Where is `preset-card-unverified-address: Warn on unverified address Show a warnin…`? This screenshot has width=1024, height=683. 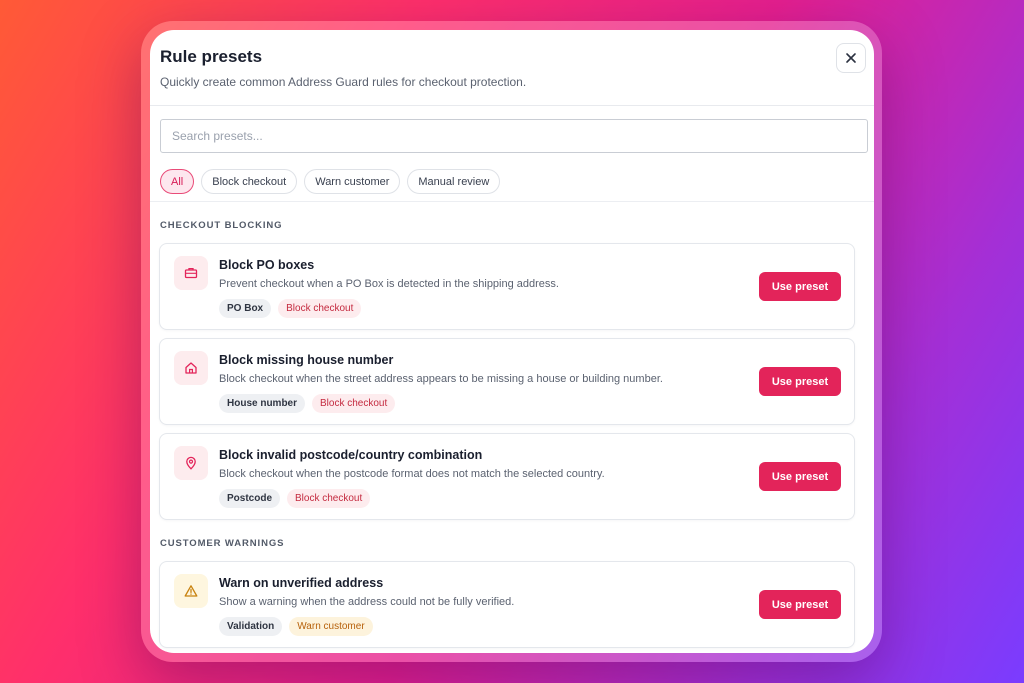 preset-card-unverified-address: Warn on unverified address Show a warnin… is located at coordinates (507, 604).